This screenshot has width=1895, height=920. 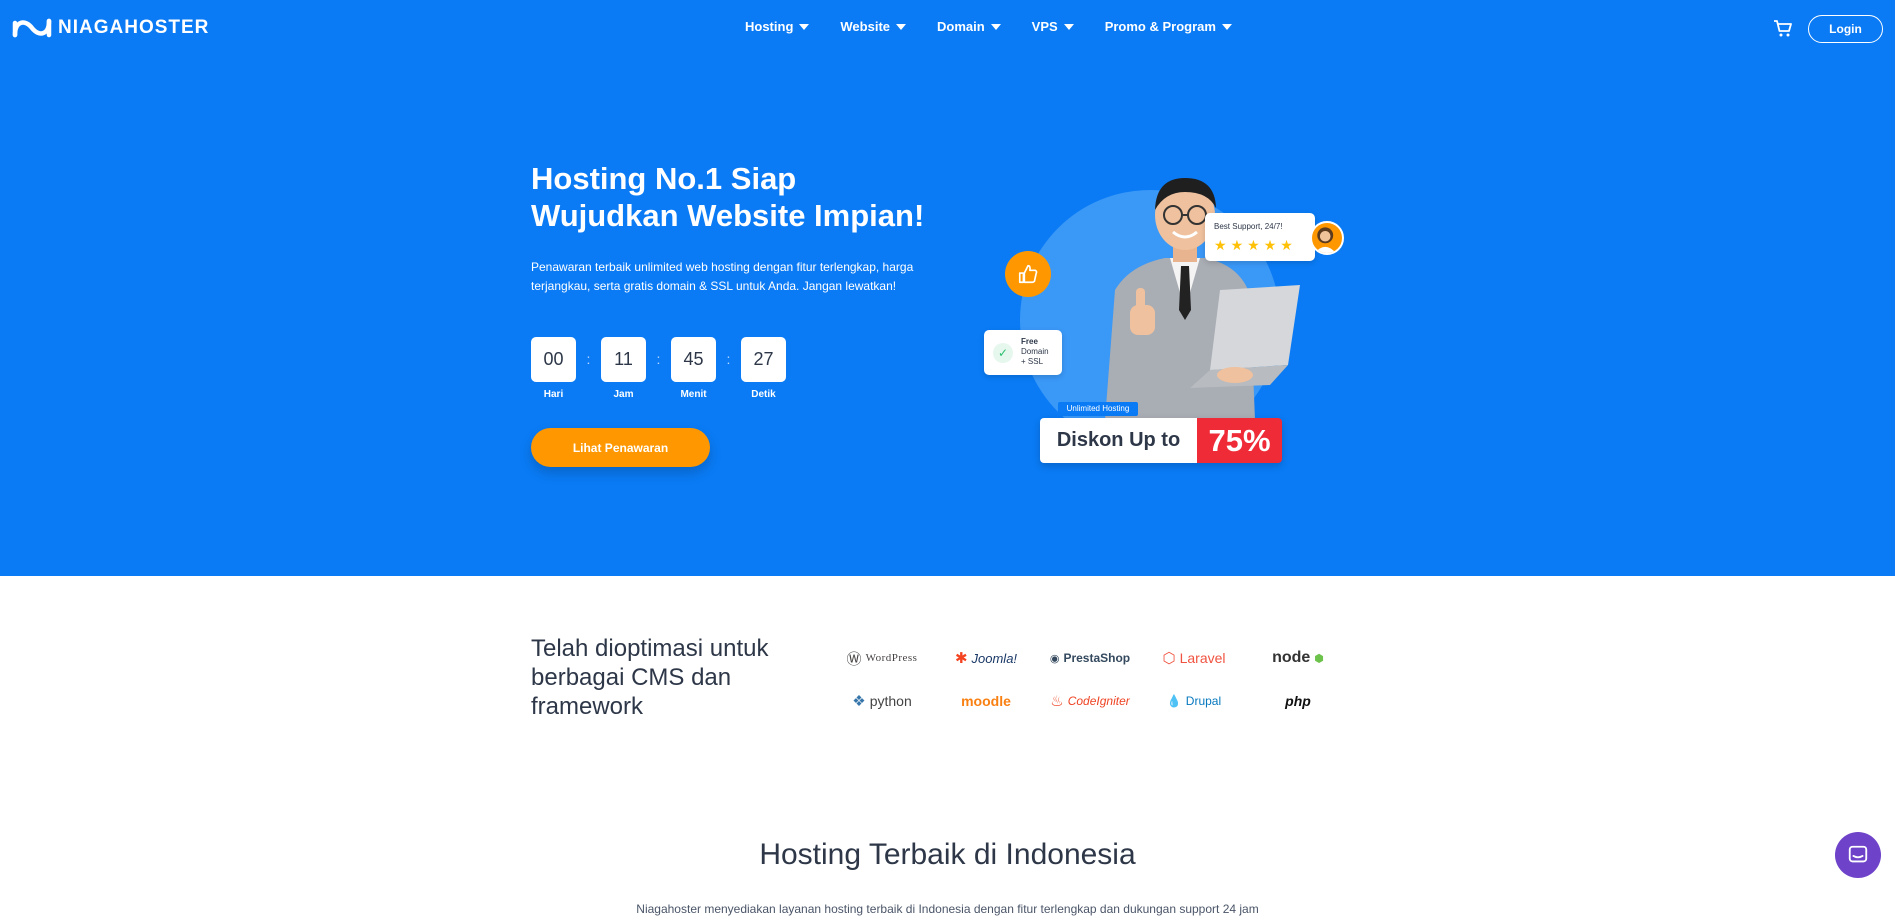 I want to click on countdown-days-label: Hari, so click(x=553, y=394).